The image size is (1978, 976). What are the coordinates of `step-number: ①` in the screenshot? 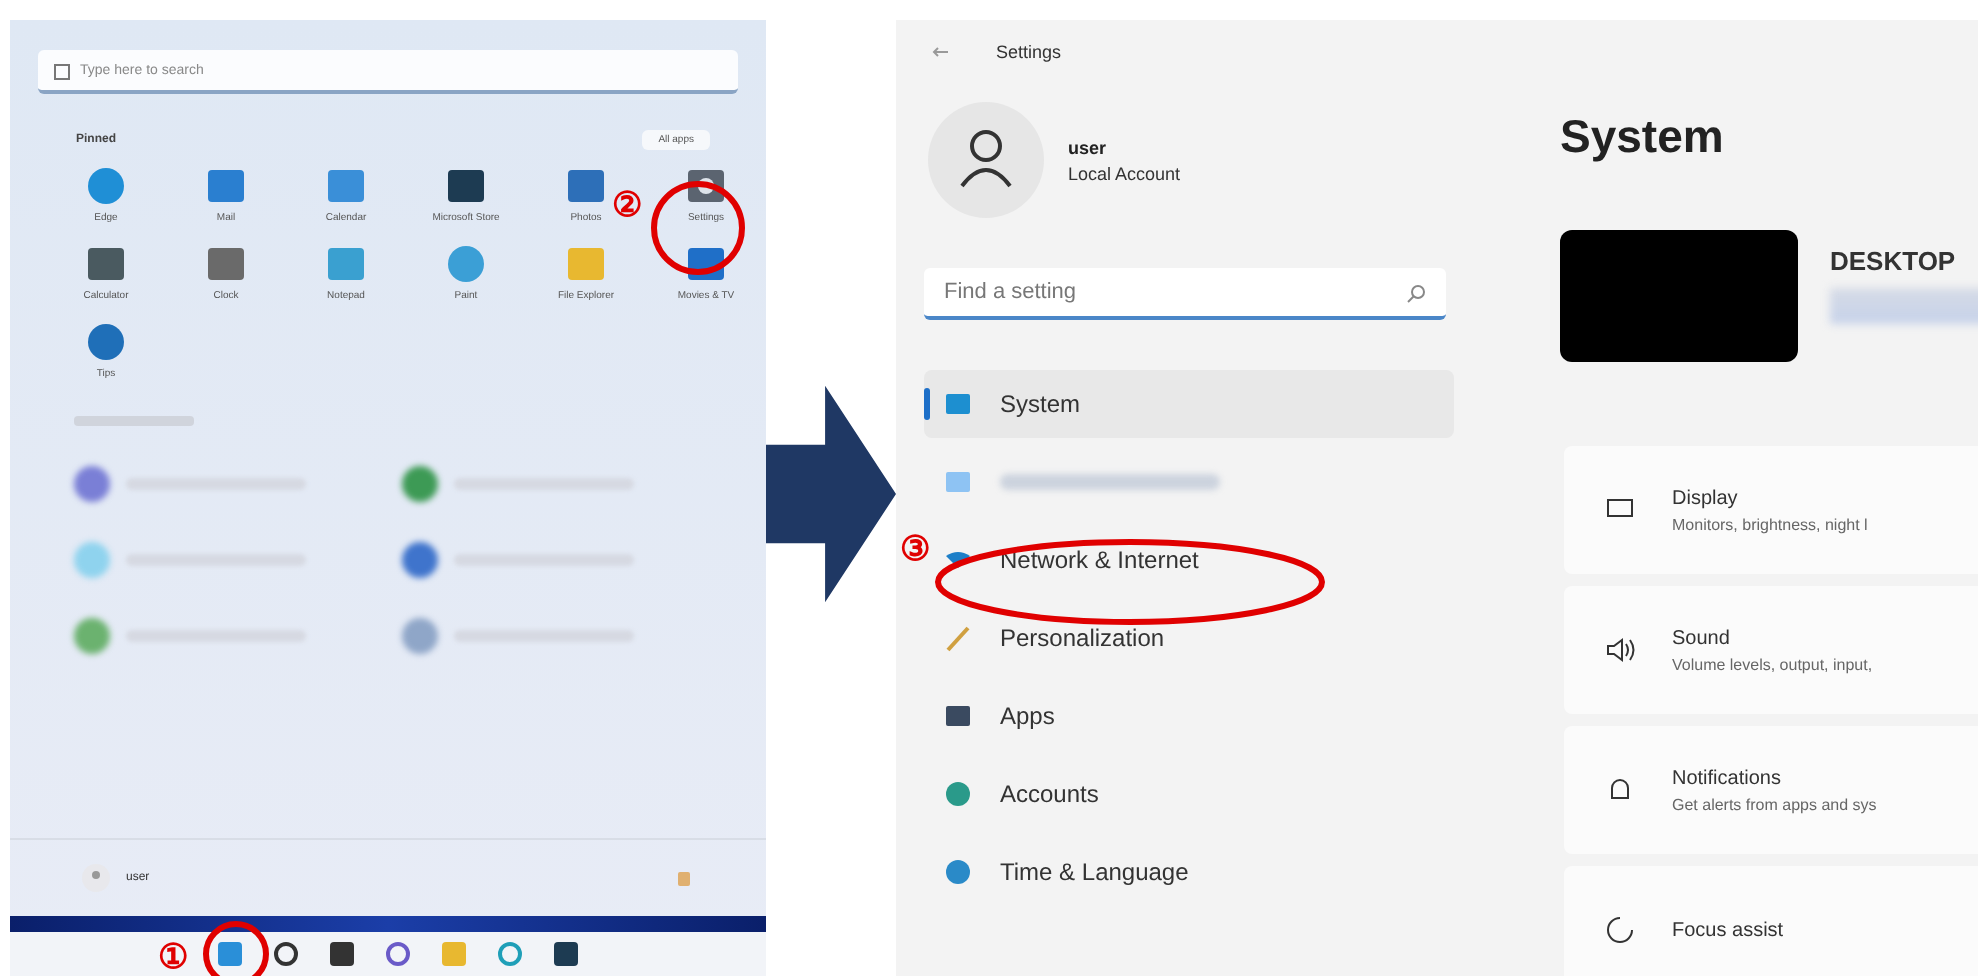 It's located at (173, 957).